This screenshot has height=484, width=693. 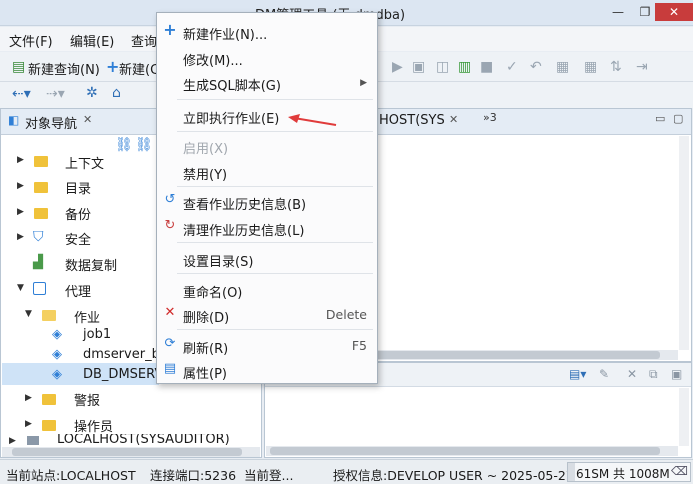 What do you see at coordinates (85, 164) in the screenshot?
I see `tree-item-label: 上下文` at bounding box center [85, 164].